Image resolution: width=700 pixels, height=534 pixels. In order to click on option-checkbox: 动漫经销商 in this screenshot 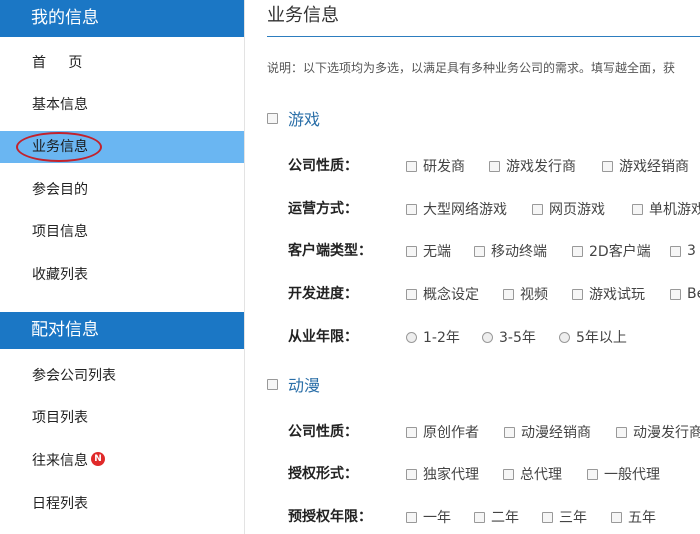, I will do `click(547, 432)`.